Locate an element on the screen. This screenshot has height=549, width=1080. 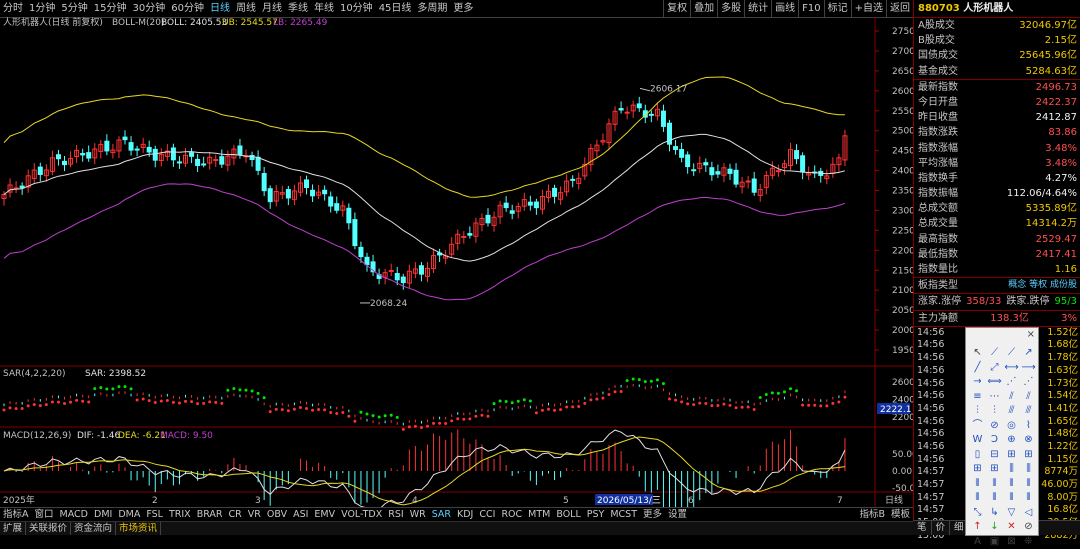
triangle-left-icon: ↓ is located at coordinates (994, 527).